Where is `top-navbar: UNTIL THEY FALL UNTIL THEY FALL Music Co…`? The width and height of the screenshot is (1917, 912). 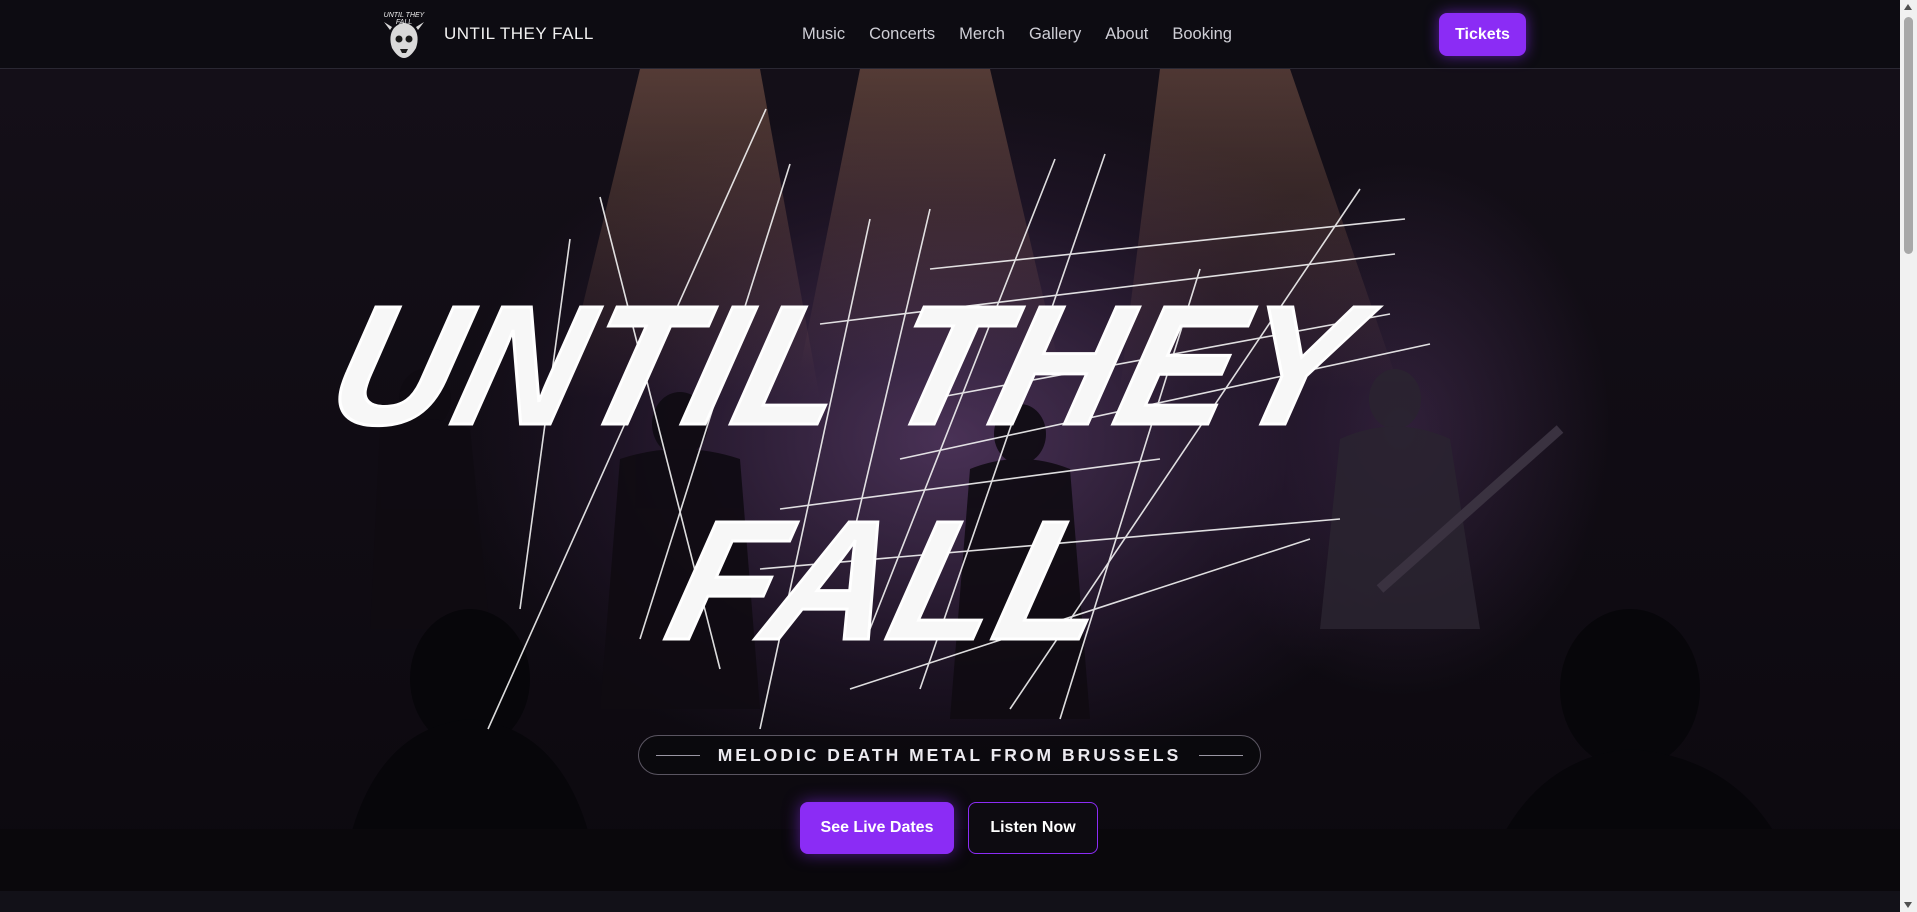 top-navbar: UNTIL THEY FALL UNTIL THEY FALL Music Co… is located at coordinates (950, 34).